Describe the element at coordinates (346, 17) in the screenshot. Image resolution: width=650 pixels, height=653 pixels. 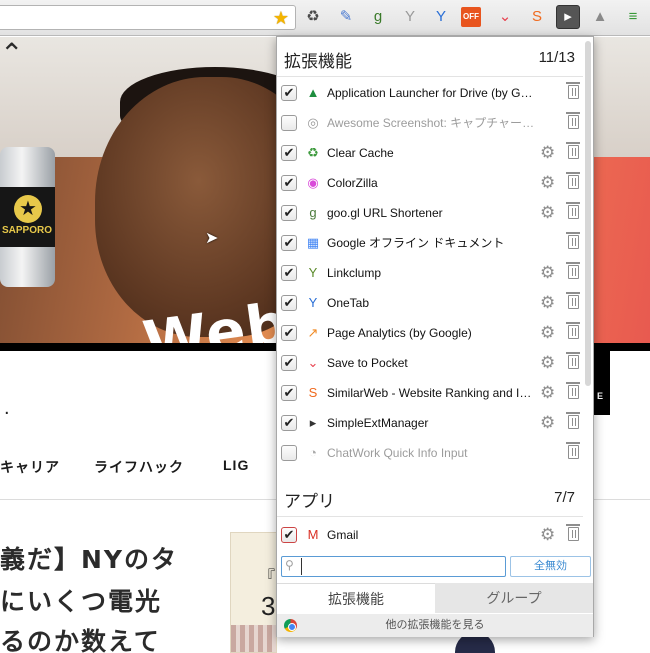
I see `eyedropper-icon: ✎` at that location.